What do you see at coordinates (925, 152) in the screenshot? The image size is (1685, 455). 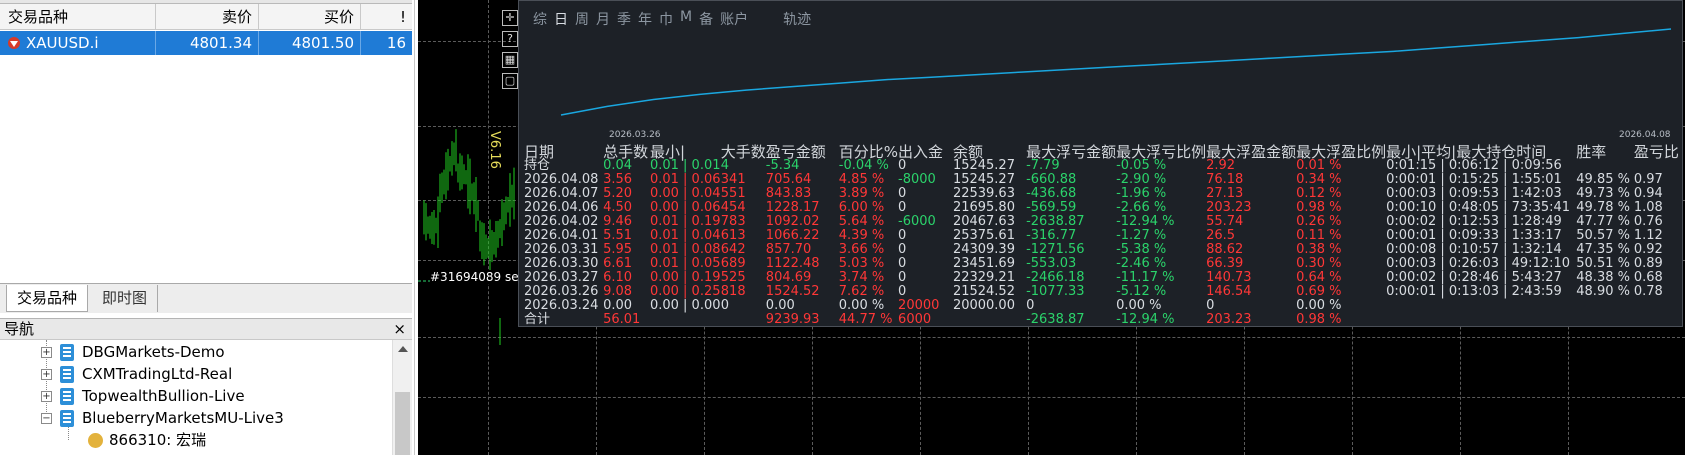 I see `stats-column-header: 出入金` at bounding box center [925, 152].